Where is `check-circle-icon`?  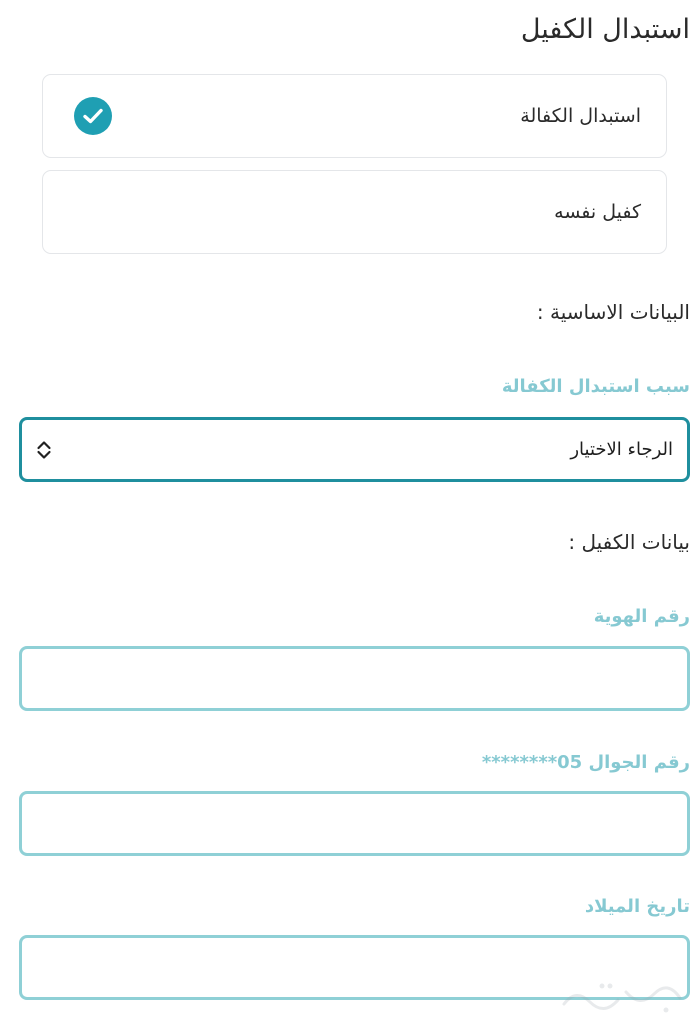 check-circle-icon is located at coordinates (93, 116).